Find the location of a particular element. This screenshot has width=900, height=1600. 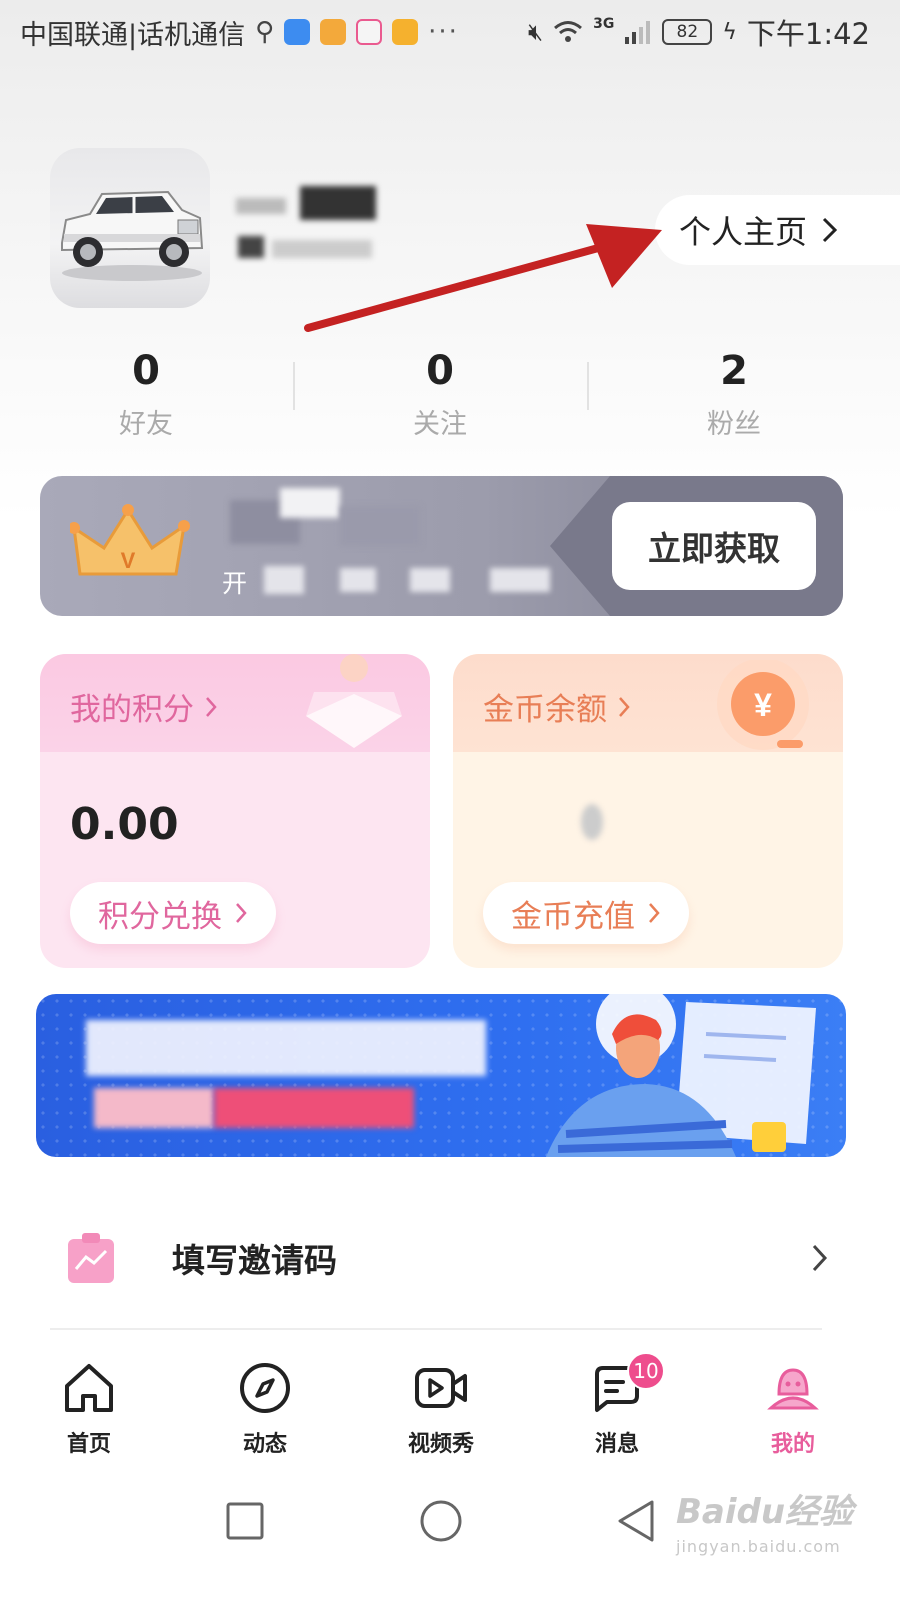

points-exchange-button: 积分兑换 is located at coordinates (173, 913).